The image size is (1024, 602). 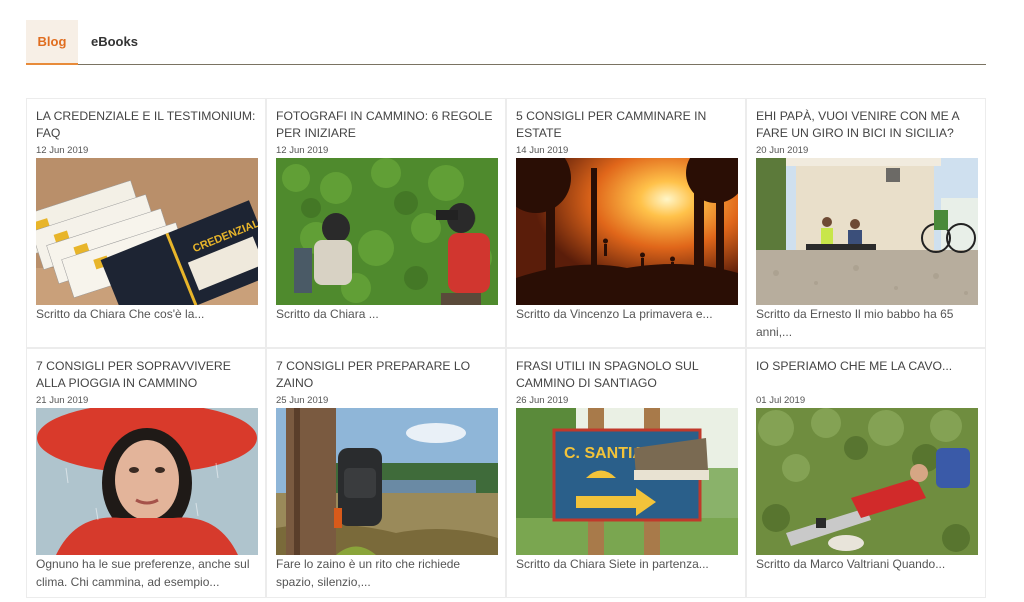 What do you see at coordinates (542, 400) in the screenshot?
I see `post-date: 26 Jun 2019` at bounding box center [542, 400].